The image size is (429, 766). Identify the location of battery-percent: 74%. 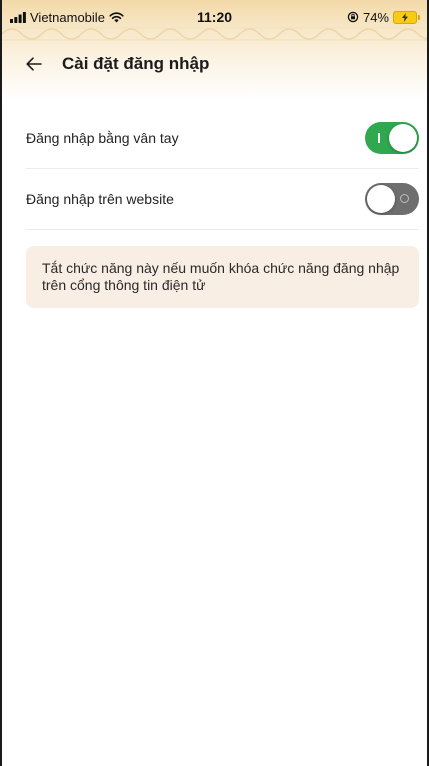
(375, 17).